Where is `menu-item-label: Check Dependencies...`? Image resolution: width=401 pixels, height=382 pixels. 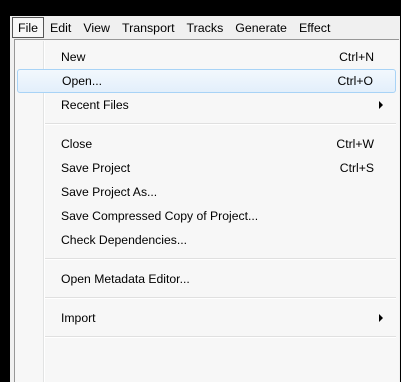 menu-item-label: Check Dependencies... is located at coordinates (124, 240).